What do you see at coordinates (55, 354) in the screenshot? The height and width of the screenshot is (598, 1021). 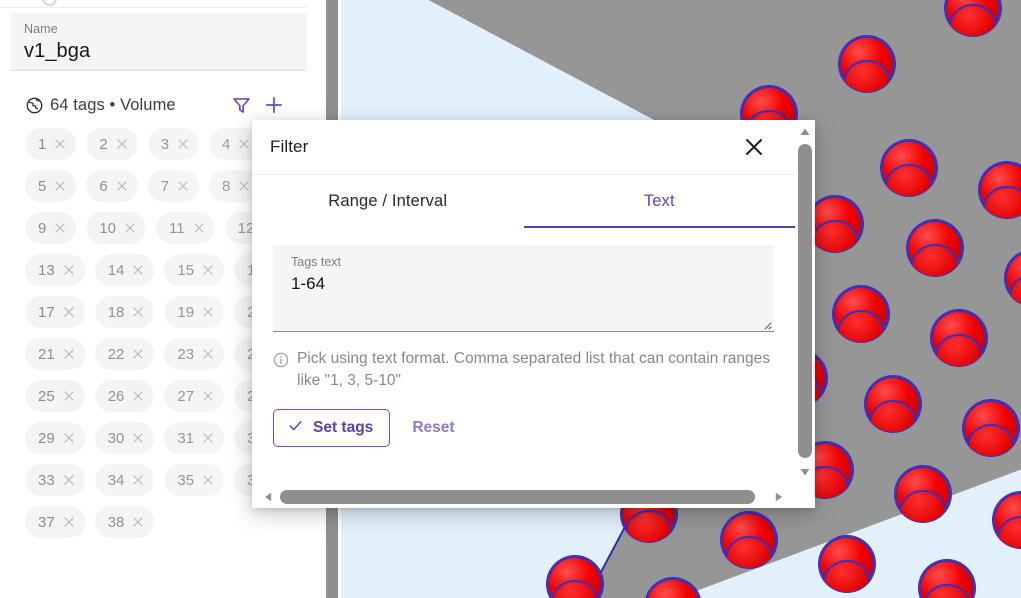 I see `tag-chip: 21` at bounding box center [55, 354].